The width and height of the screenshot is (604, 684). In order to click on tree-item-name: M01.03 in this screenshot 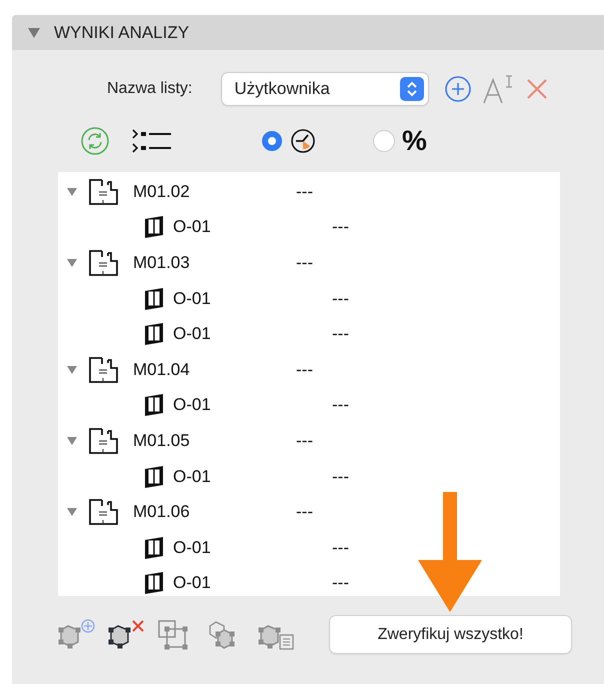, I will do `click(173, 262)`.